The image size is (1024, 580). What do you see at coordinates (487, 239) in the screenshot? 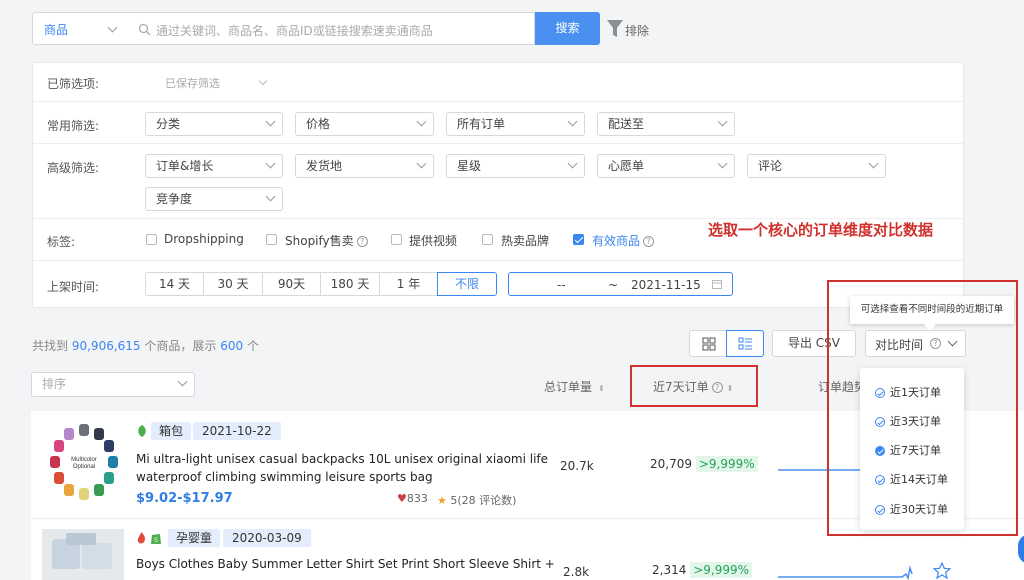
I see `tag-hot-brand-checkbox` at bounding box center [487, 239].